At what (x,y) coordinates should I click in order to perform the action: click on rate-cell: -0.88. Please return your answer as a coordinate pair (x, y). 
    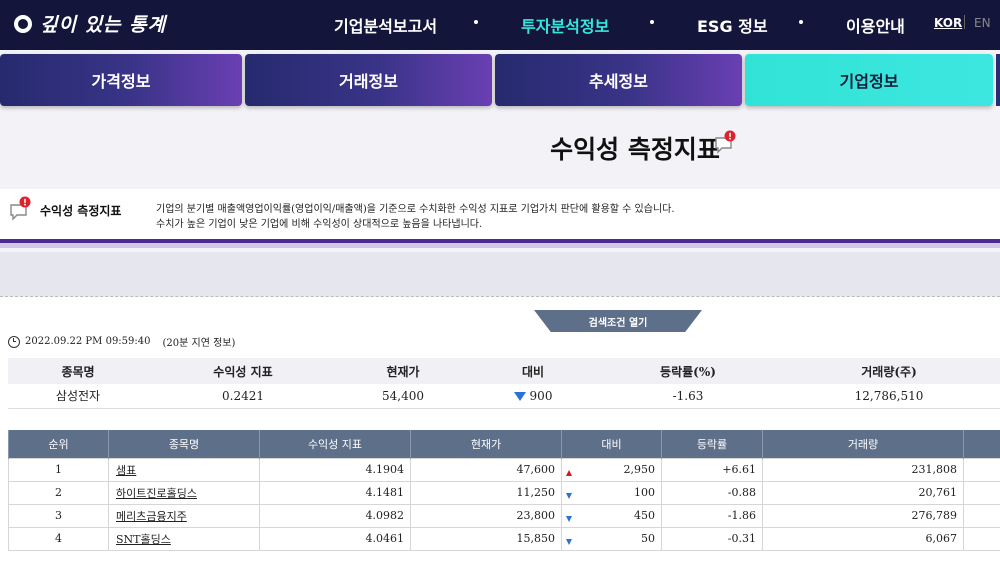
    Looking at the image, I should click on (712, 492).